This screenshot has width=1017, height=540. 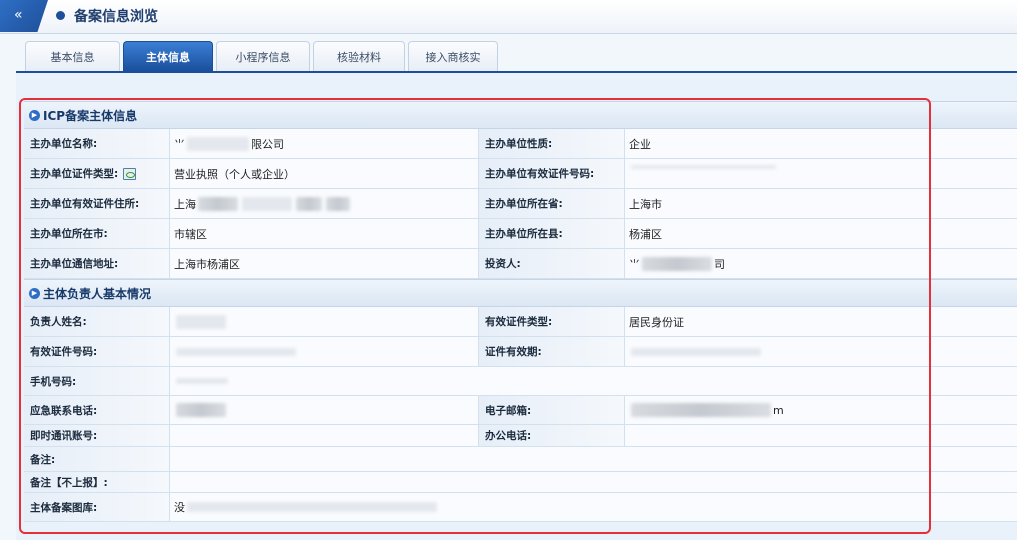 I want to click on table-row: 有效证件号码: 证件有效期:, so click(x=520, y=352).